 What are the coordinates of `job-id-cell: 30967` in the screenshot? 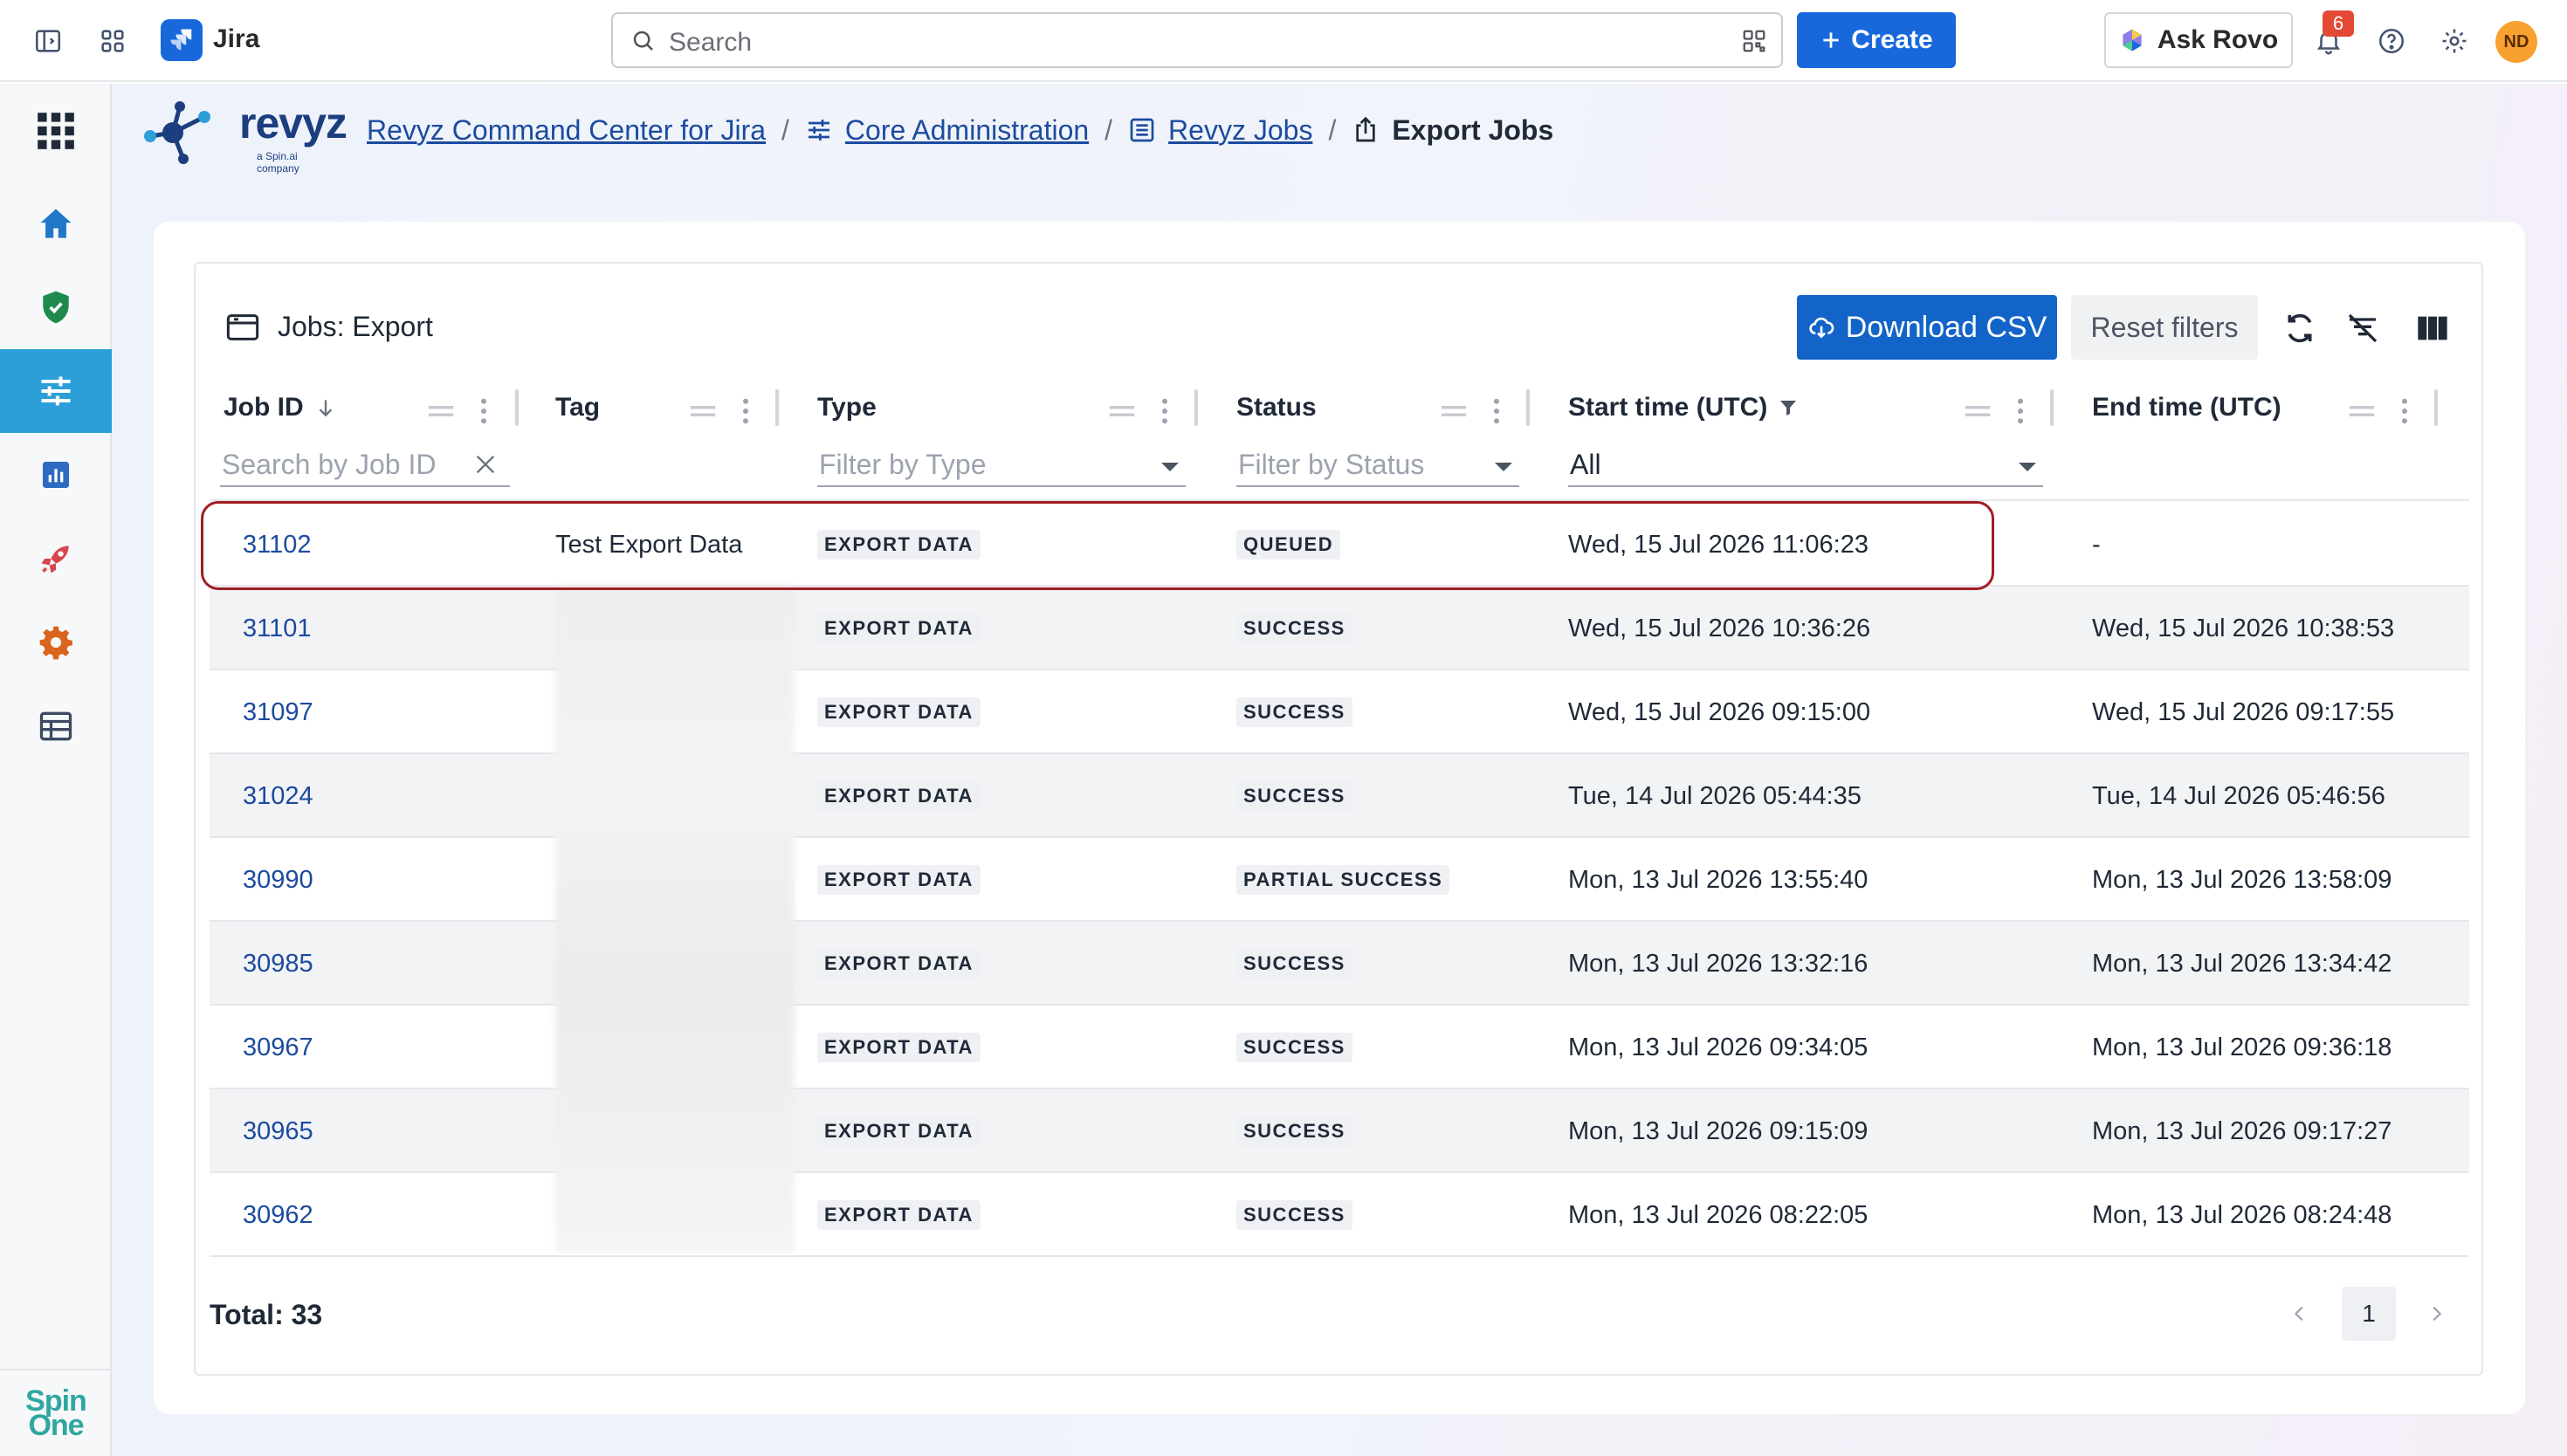 It's located at (278, 1047).